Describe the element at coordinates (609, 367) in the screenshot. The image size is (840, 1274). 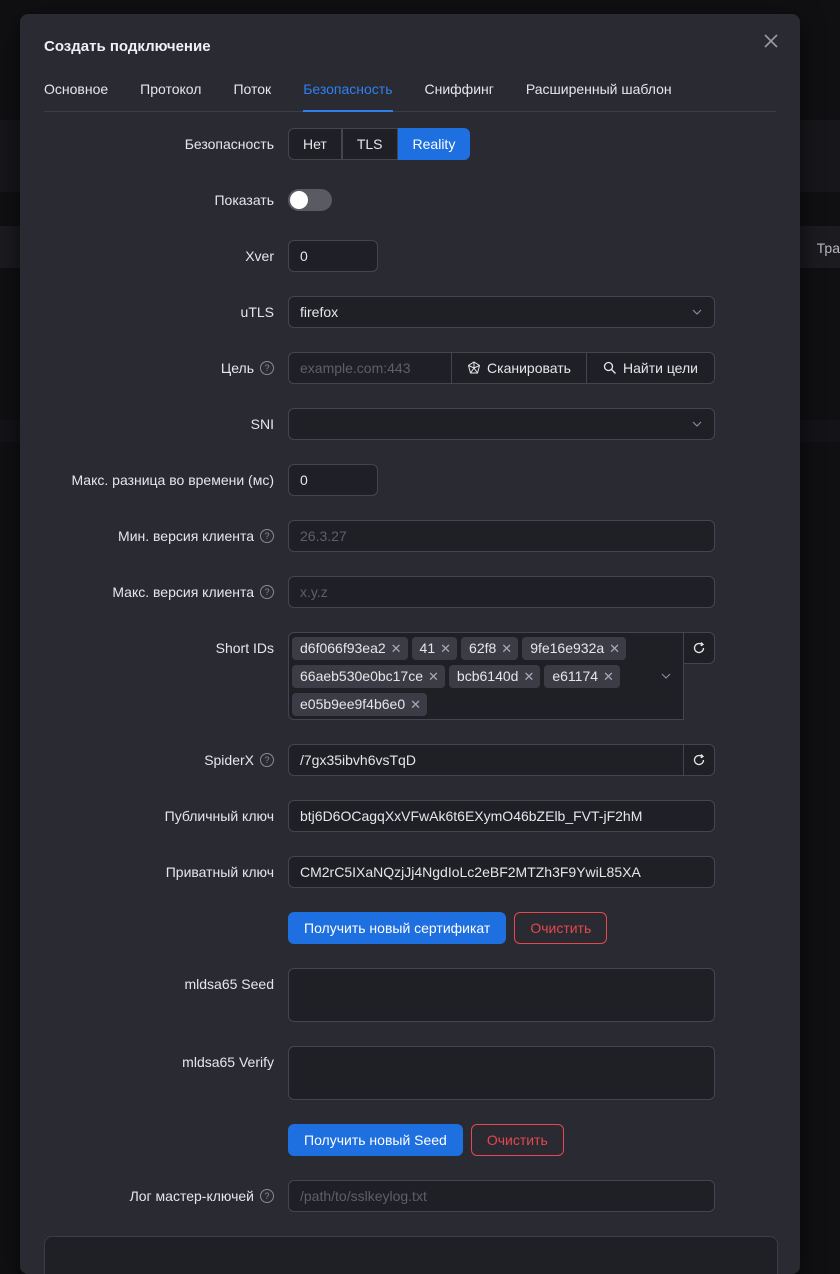
I see `search-icon` at that location.